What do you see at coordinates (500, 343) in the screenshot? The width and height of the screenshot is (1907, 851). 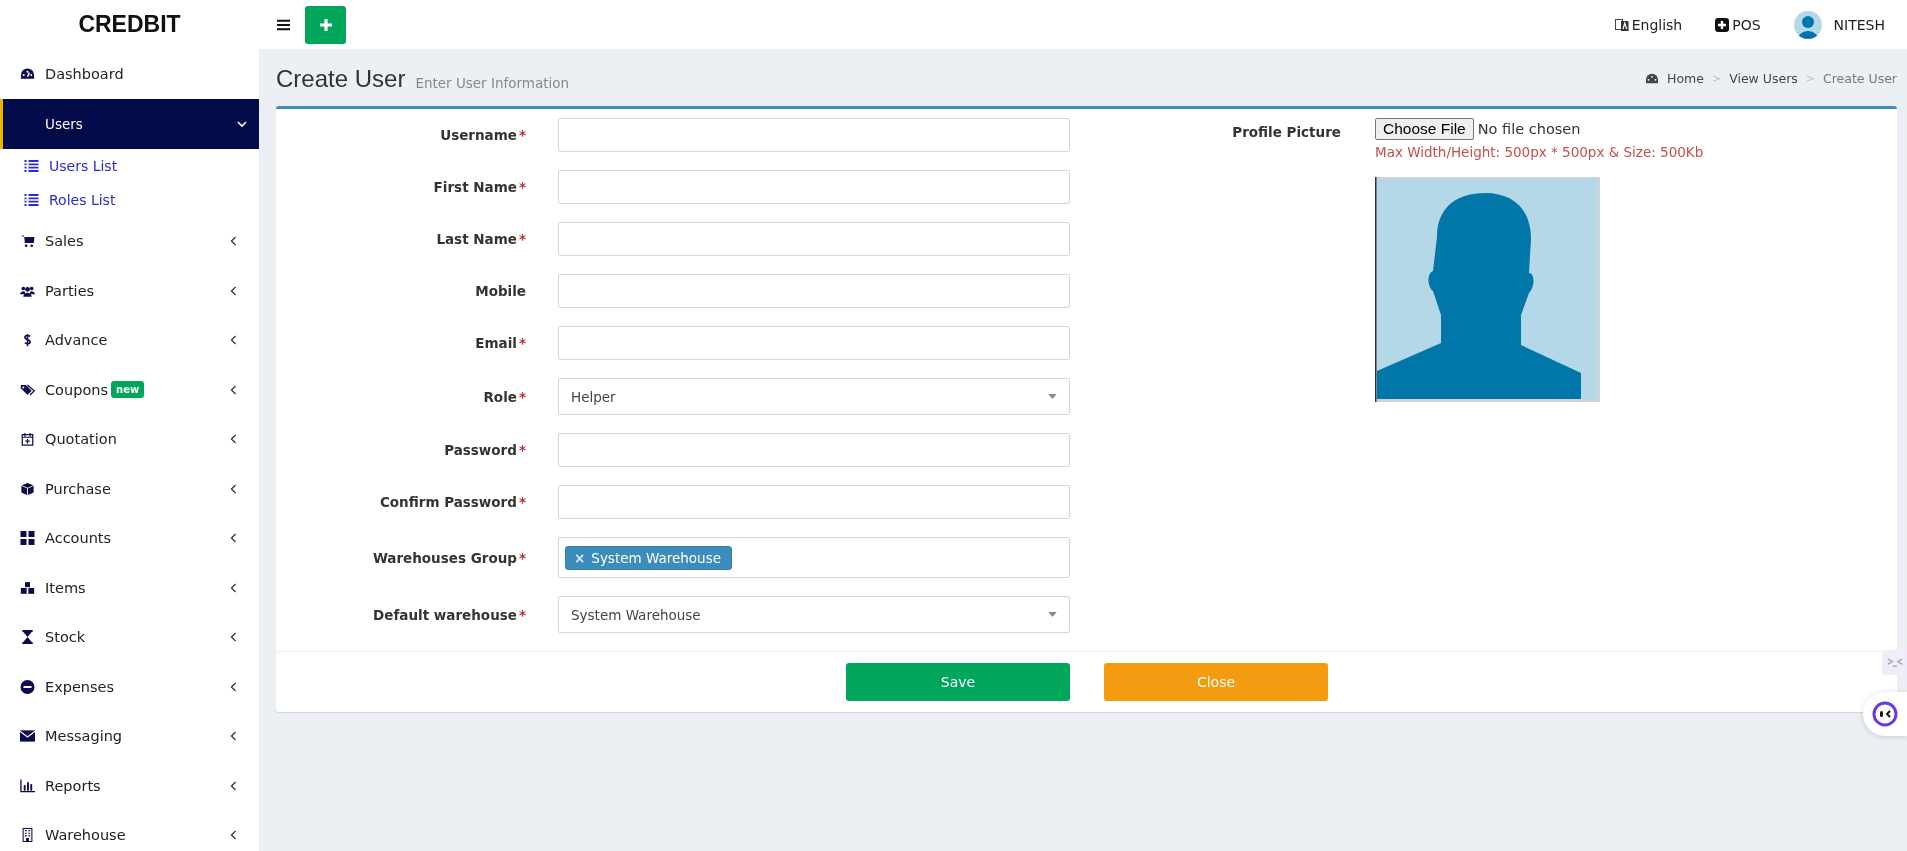 I see `field-label: Email*` at bounding box center [500, 343].